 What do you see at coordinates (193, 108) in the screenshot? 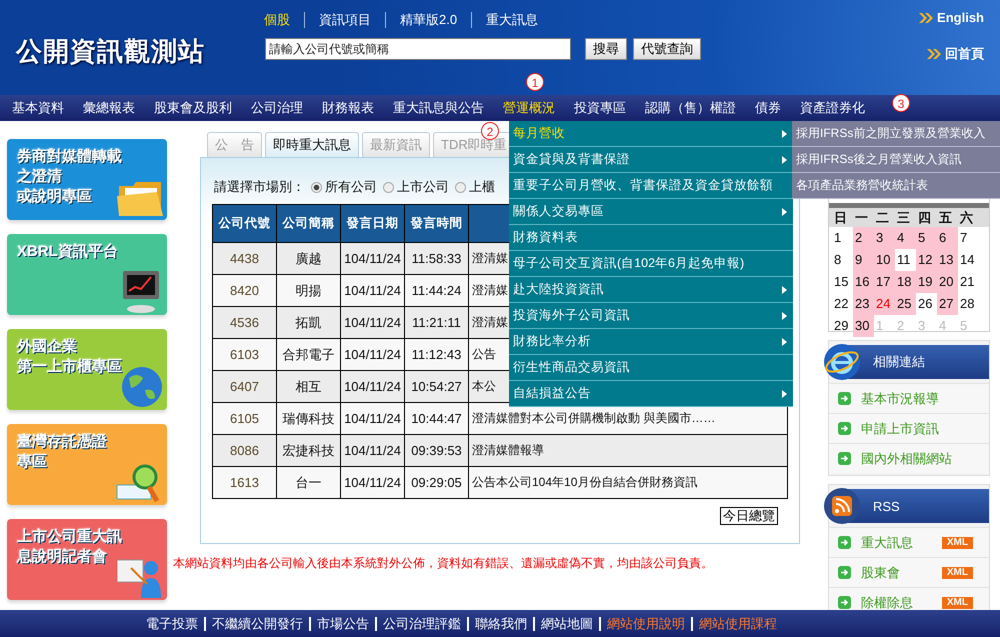
I see `nav-item: 股東會及股利` at bounding box center [193, 108].